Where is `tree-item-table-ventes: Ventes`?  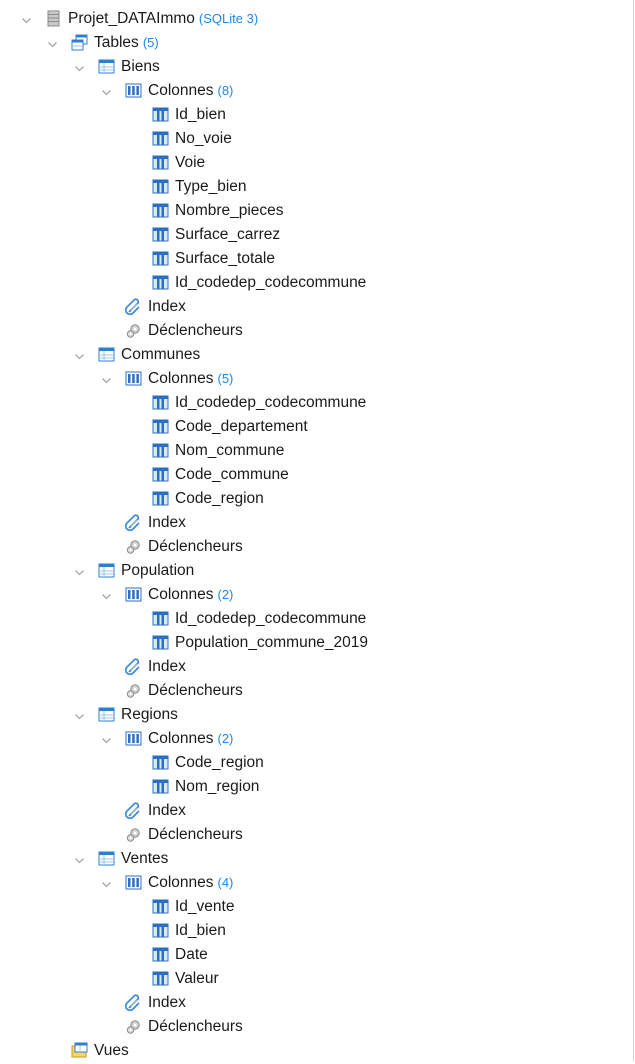
tree-item-table-ventes: Ventes is located at coordinates (316, 859).